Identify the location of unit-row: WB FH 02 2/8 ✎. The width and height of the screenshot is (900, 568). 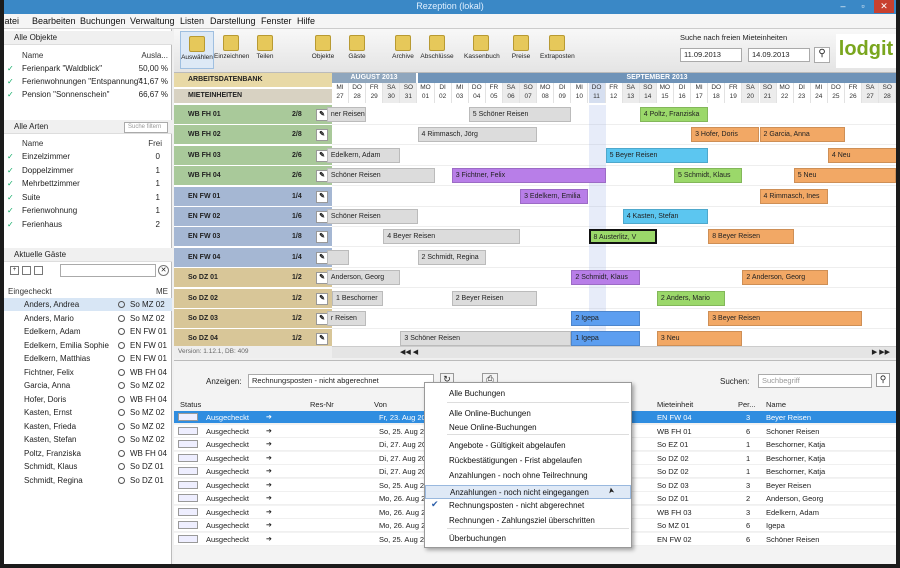
(253, 135).